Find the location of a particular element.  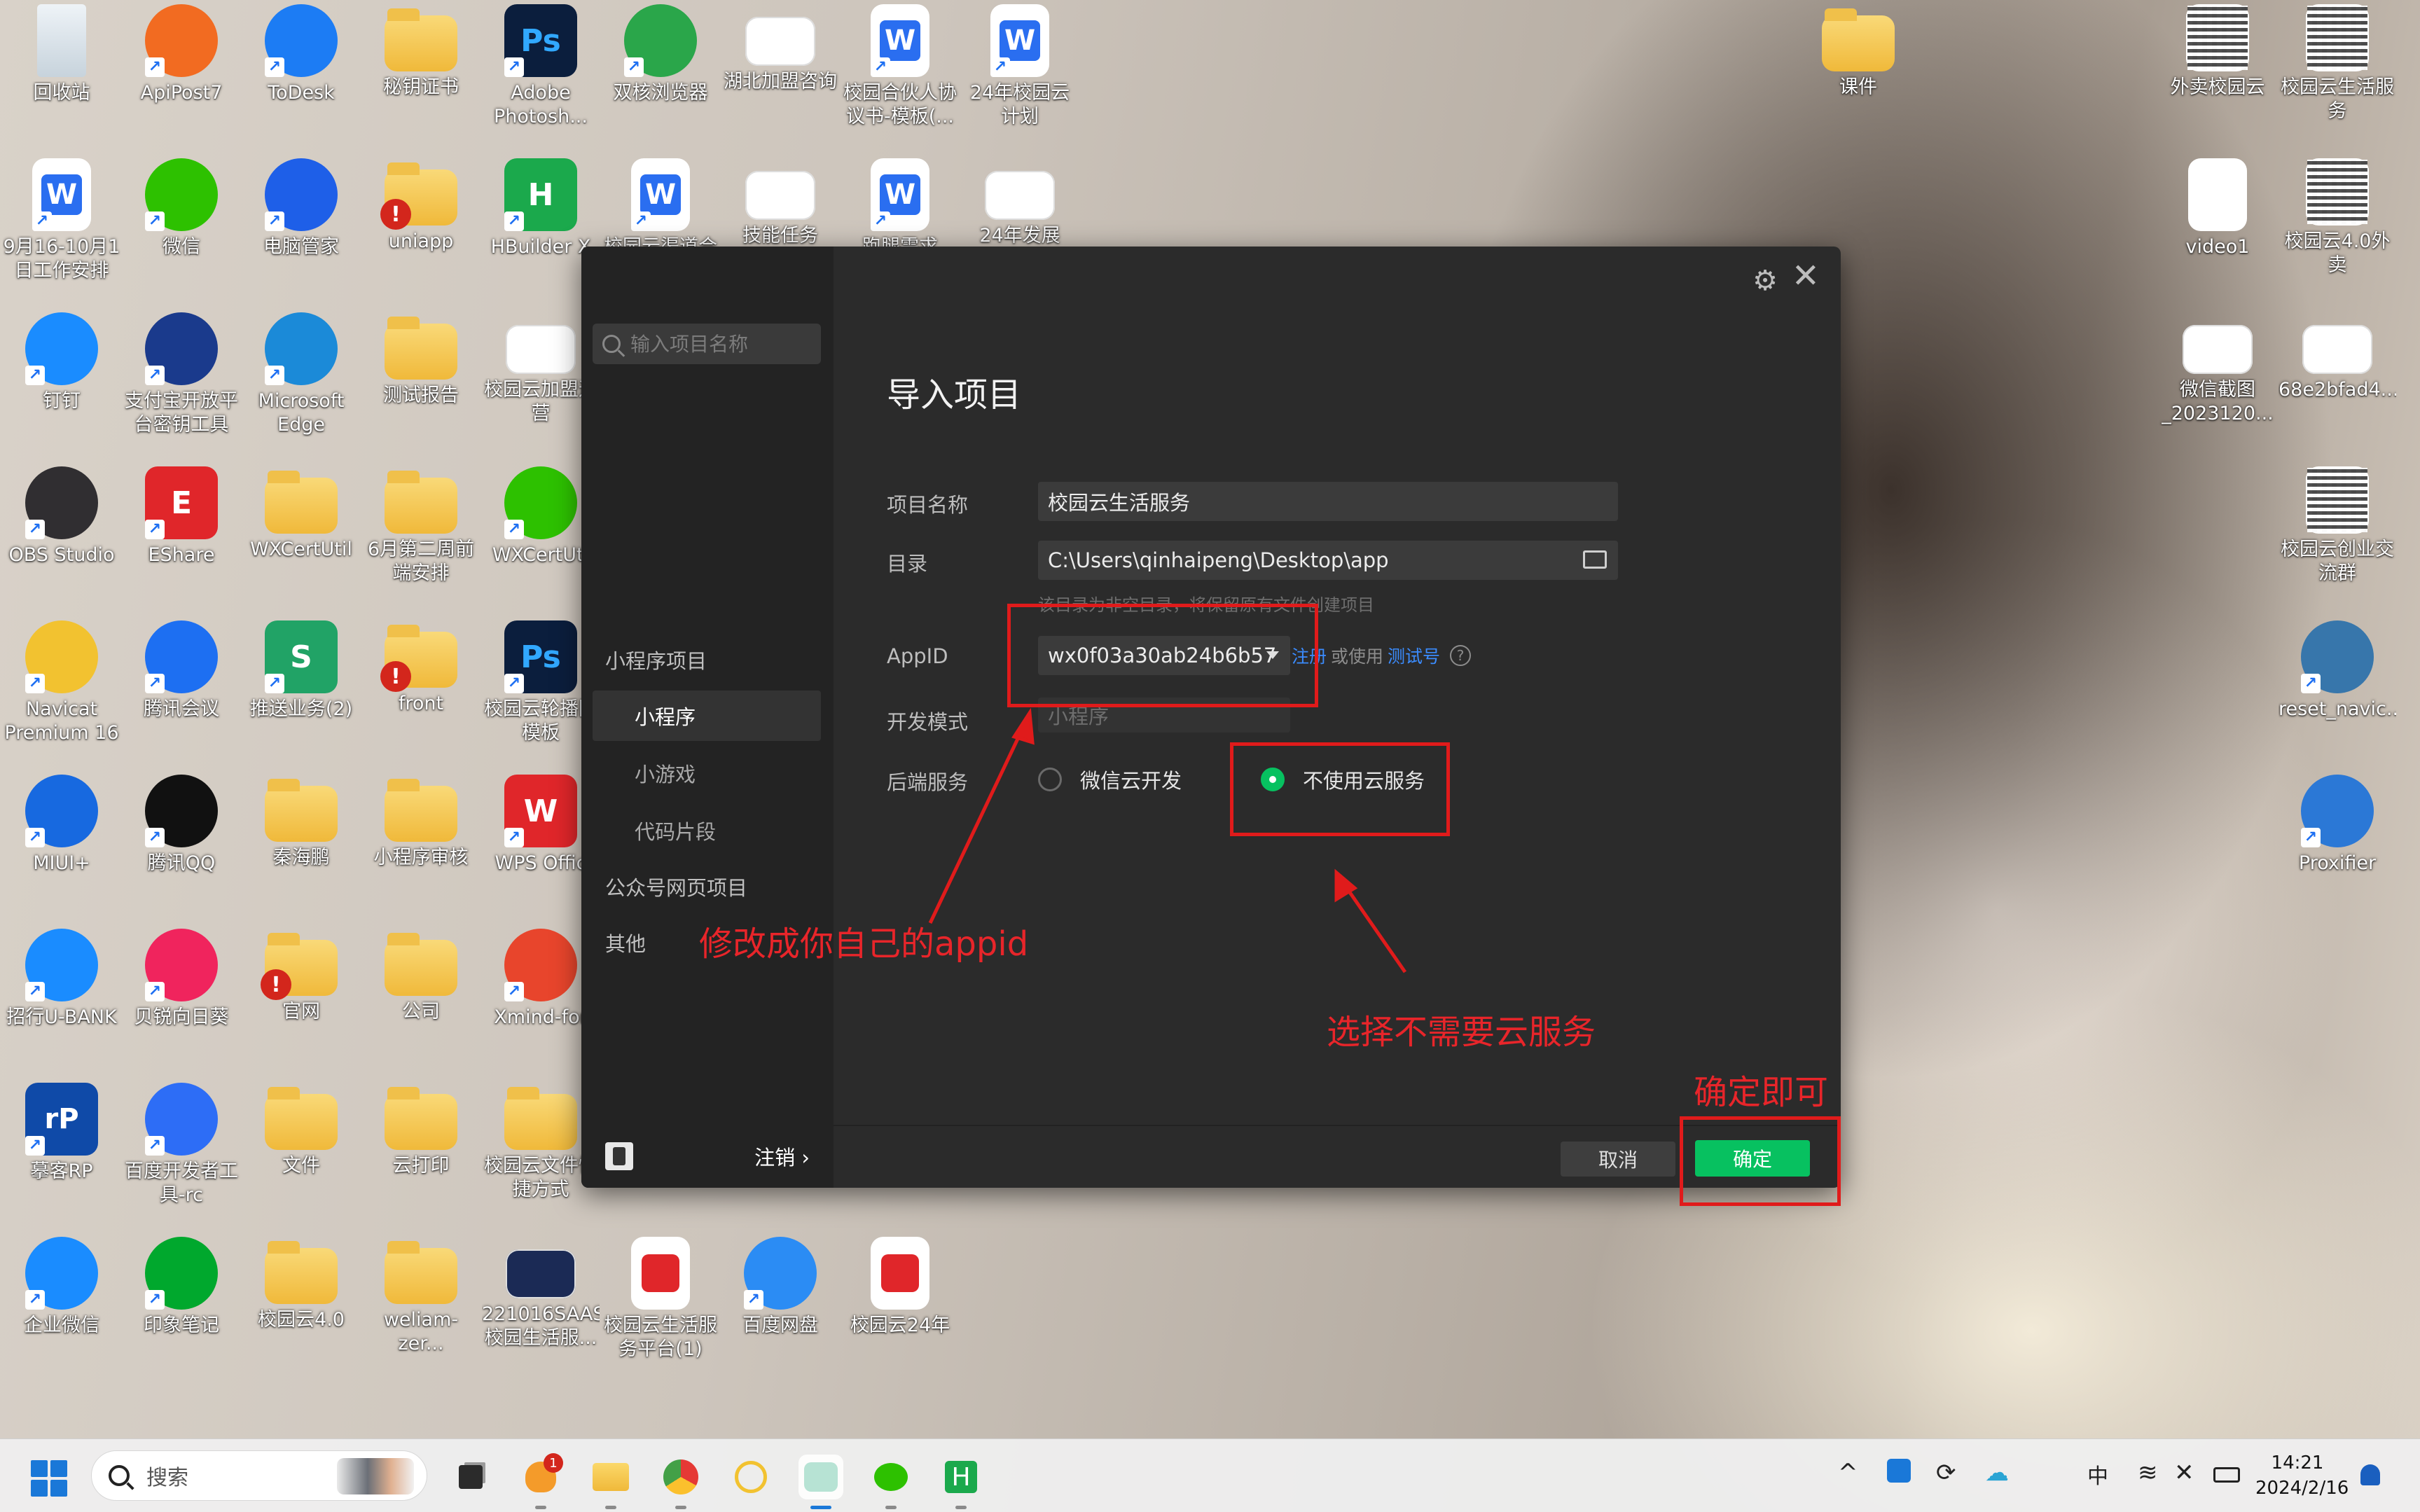

cloud-tray-icon: ☁ is located at coordinates (1997, 1473).